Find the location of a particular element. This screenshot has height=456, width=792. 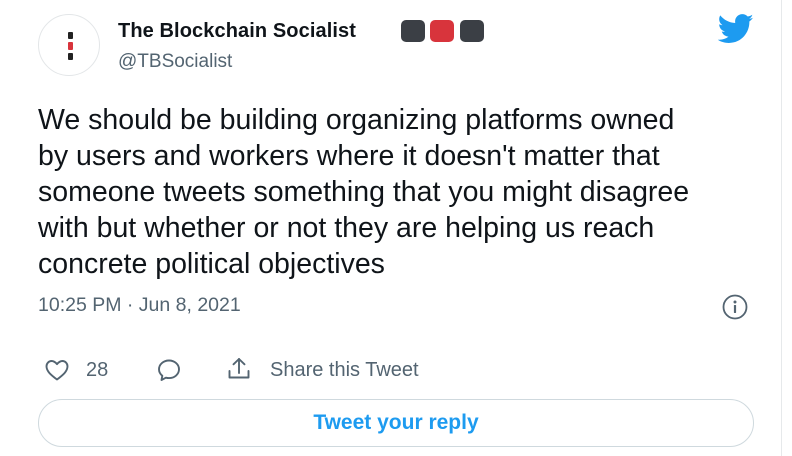

twitter-bird-icon is located at coordinates (736, 29).